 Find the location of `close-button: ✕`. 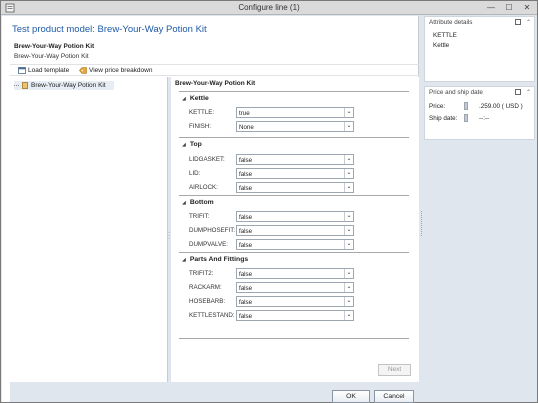

close-button: ✕ is located at coordinates (527, 7).